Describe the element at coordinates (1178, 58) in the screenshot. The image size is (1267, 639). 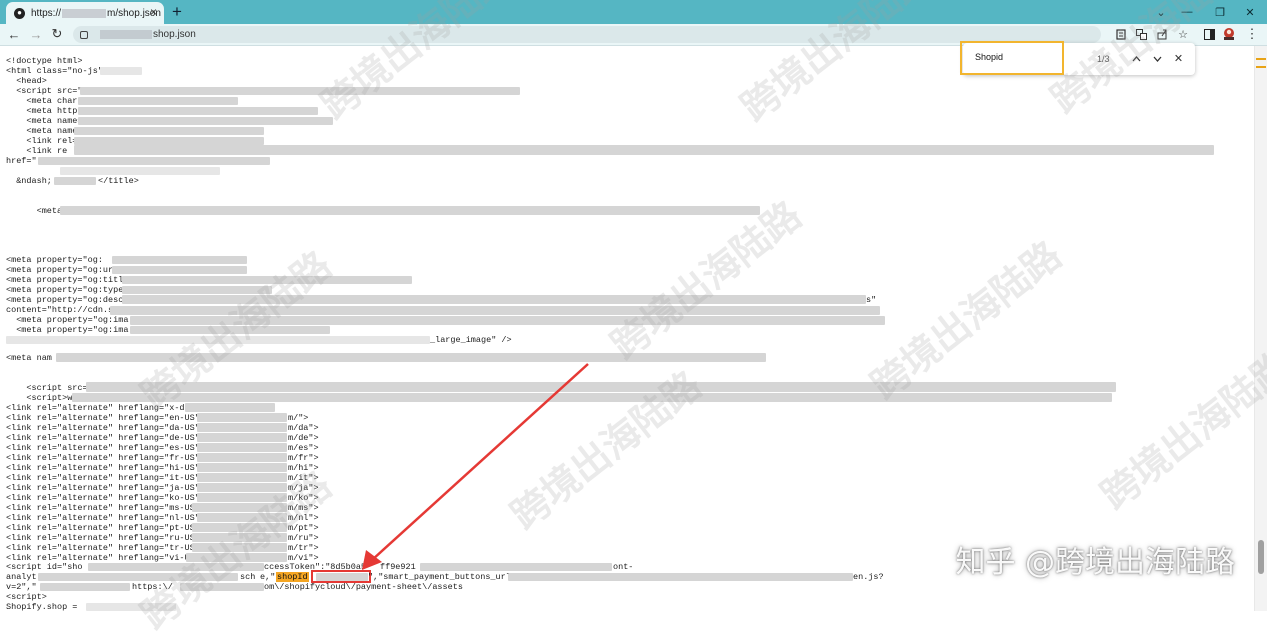
I see `find-close-button: ✕` at that location.